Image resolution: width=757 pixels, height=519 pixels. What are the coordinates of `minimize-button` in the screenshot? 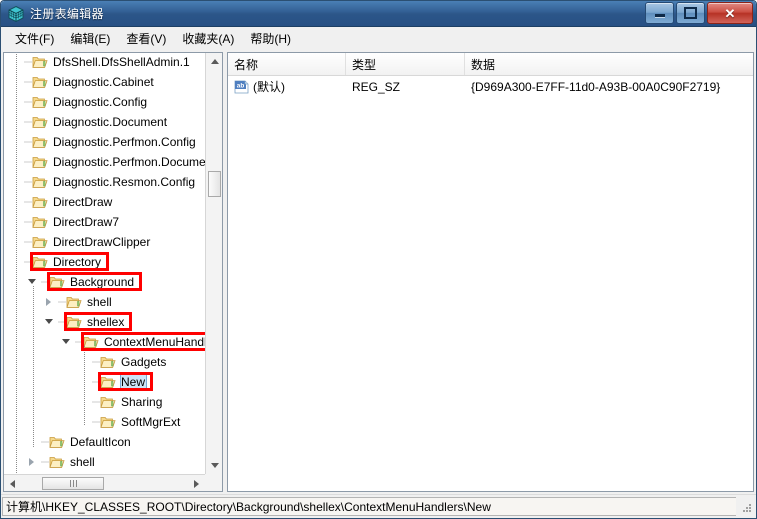 It's located at (659, 13).